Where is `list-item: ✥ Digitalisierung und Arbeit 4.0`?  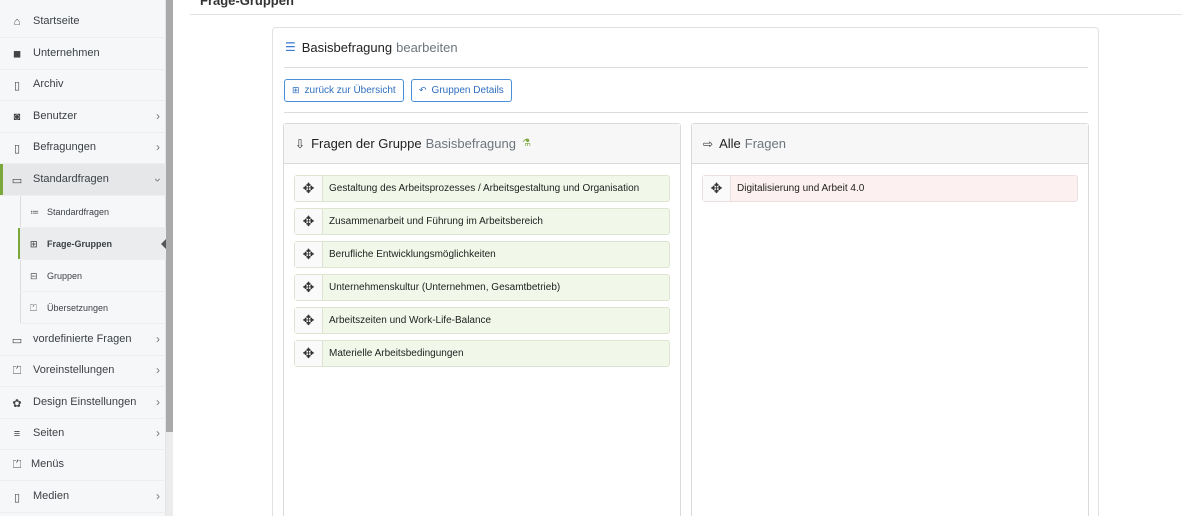
list-item: ✥ Digitalisierung und Arbeit 4.0 is located at coordinates (890, 188).